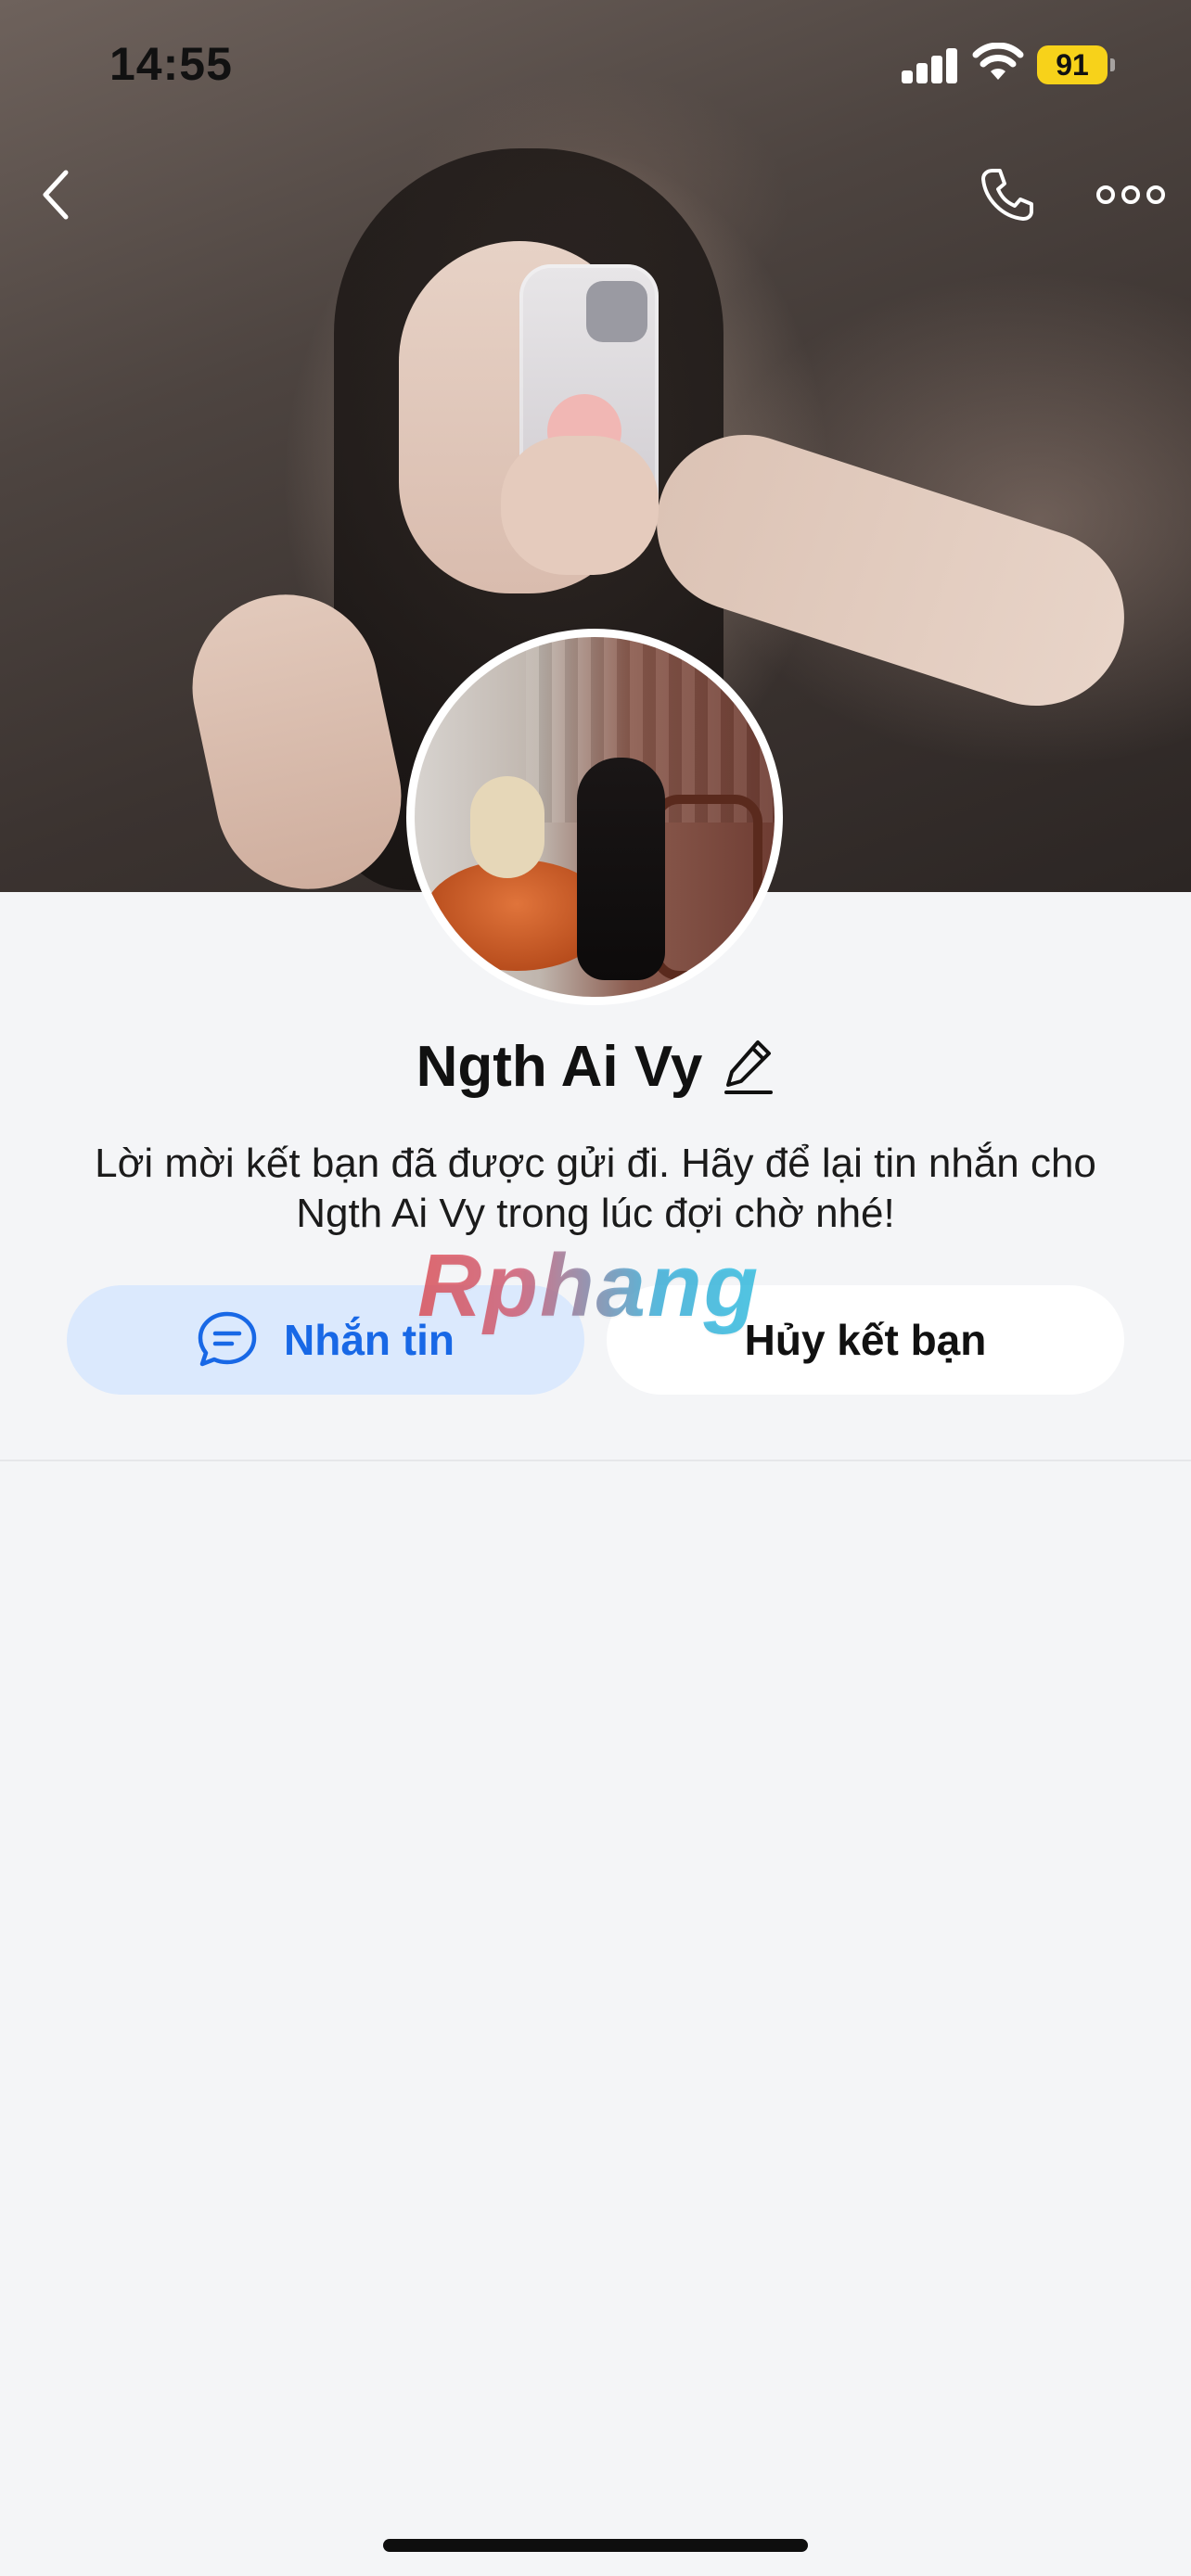 Image resolution: width=1191 pixels, height=2576 pixels. I want to click on battery-icon: 91, so click(1076, 64).